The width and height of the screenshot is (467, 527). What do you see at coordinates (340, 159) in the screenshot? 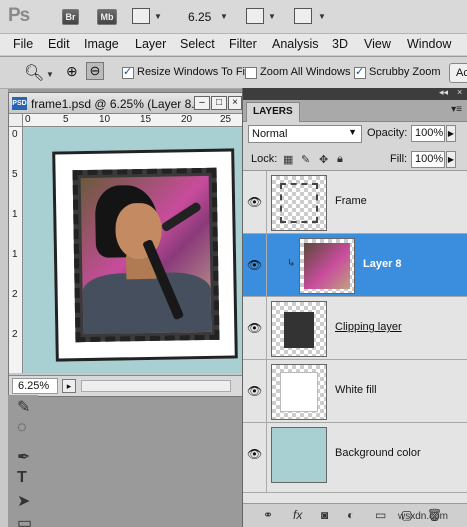
I see `lock-all-icon: 🔒︎` at bounding box center [340, 159].